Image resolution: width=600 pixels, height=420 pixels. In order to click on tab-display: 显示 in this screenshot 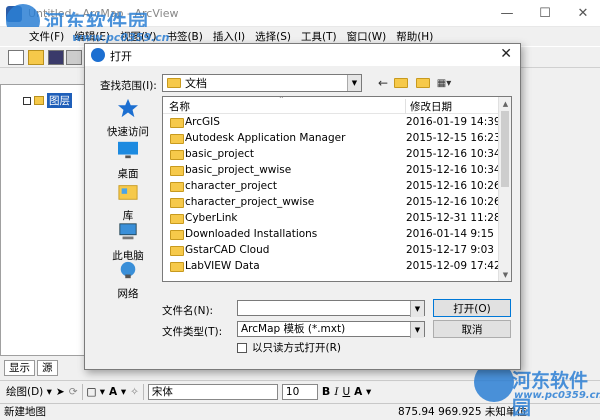, I will do `click(19, 368)`.